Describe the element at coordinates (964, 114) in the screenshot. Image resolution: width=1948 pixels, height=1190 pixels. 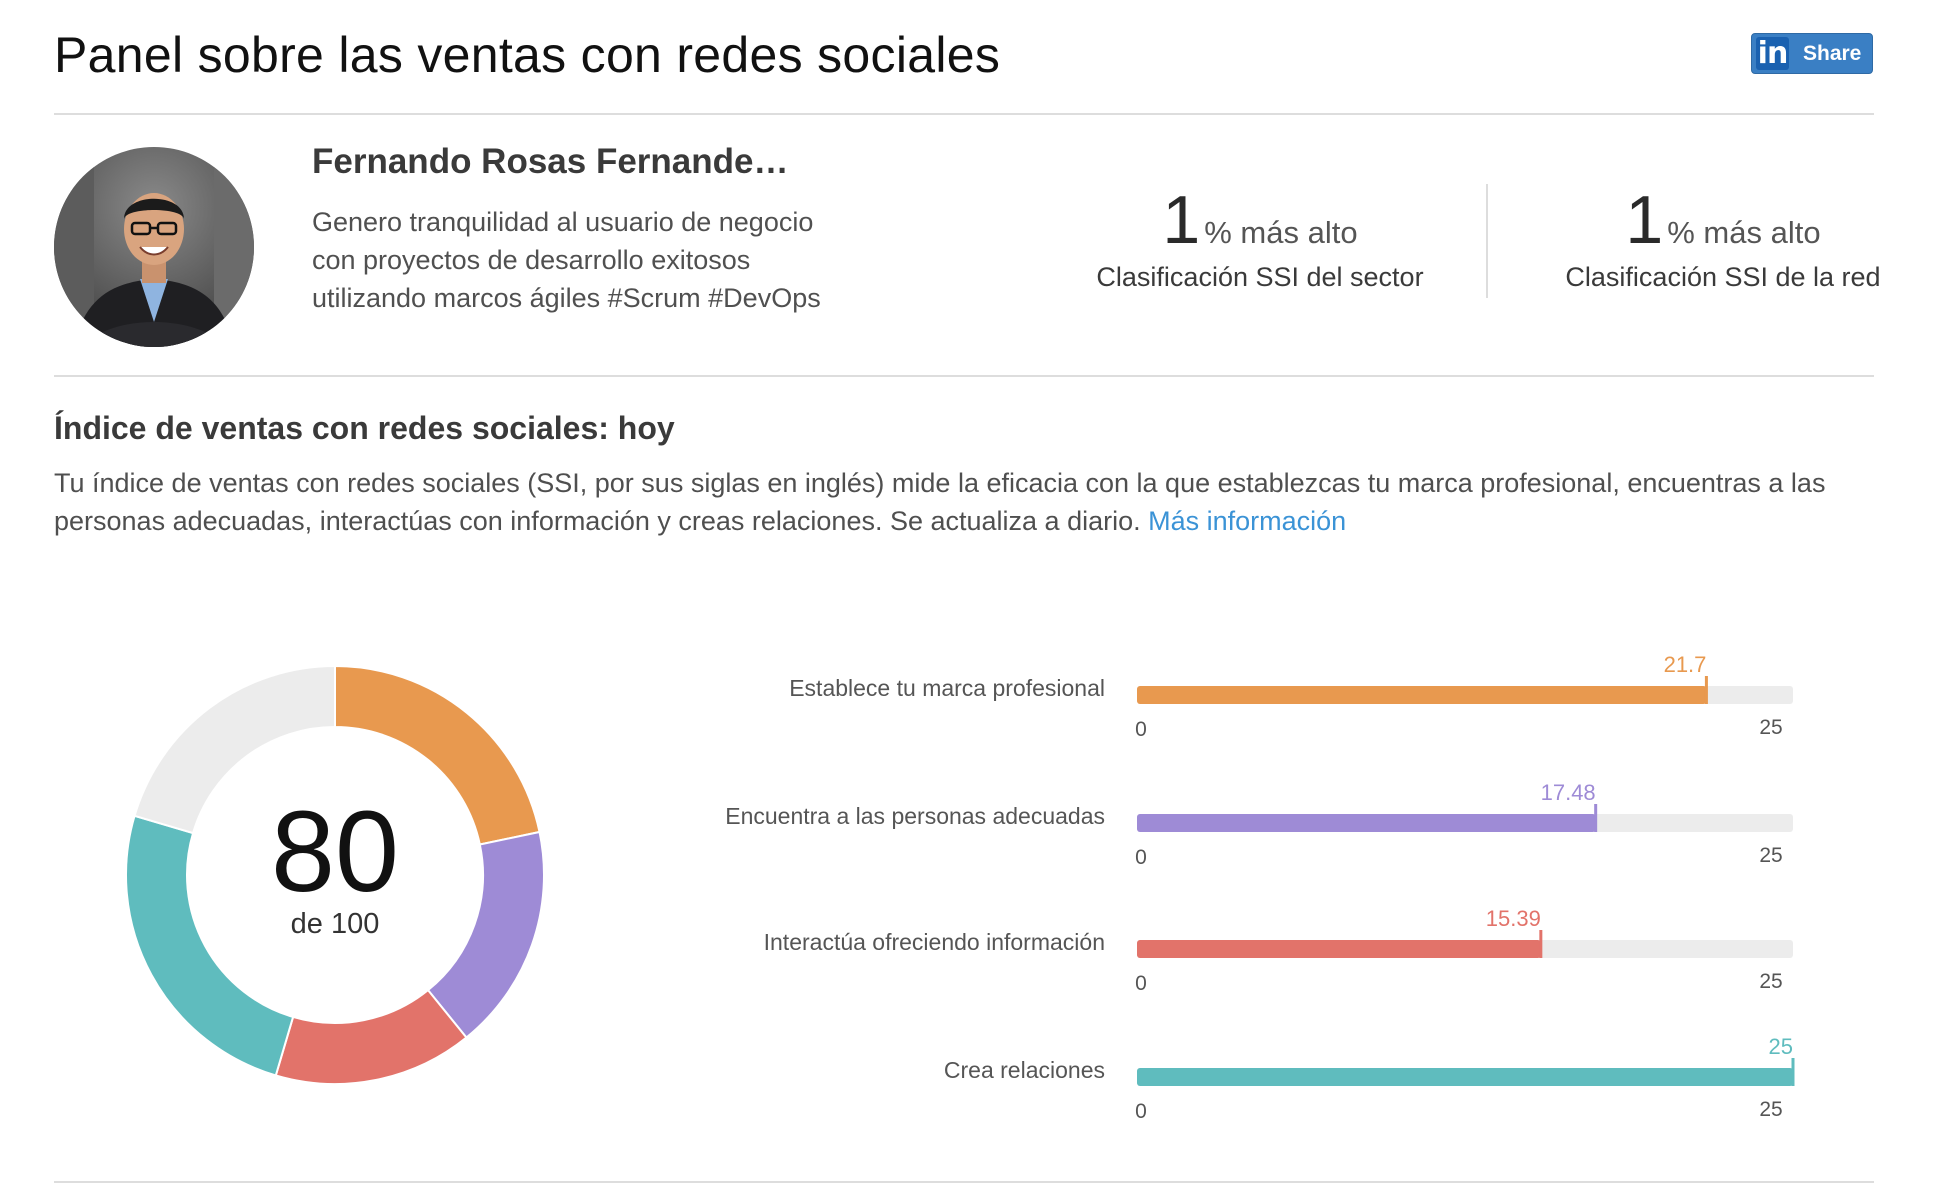
I see `header-divider` at that location.